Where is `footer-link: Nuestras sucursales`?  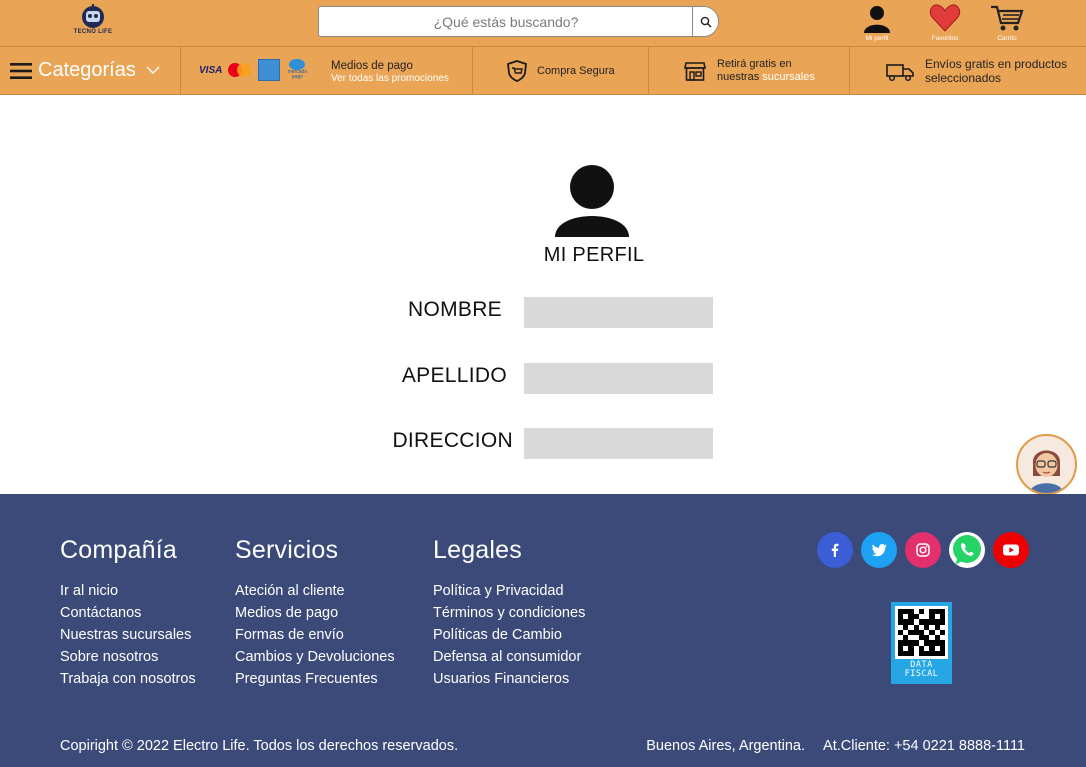 footer-link: Nuestras sucursales is located at coordinates (128, 635).